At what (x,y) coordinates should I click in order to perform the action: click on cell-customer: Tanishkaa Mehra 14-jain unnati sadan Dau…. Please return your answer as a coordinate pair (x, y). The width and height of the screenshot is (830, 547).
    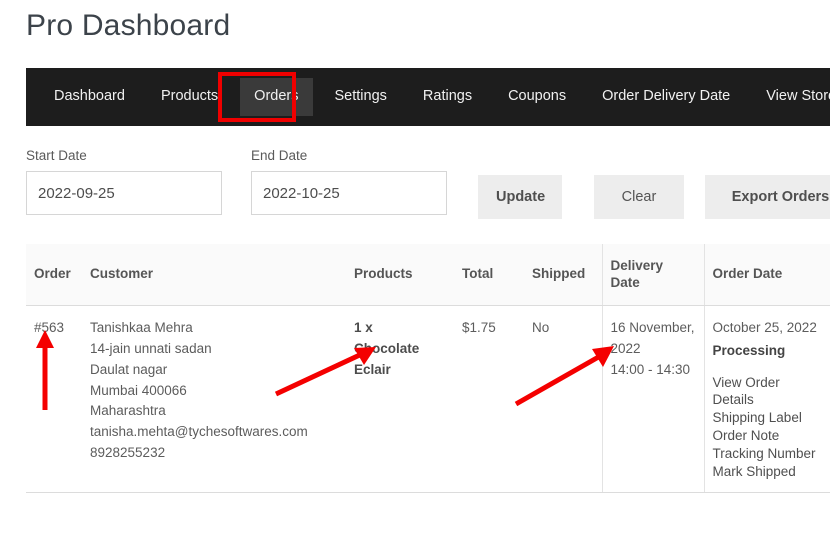
    Looking at the image, I should click on (214, 399).